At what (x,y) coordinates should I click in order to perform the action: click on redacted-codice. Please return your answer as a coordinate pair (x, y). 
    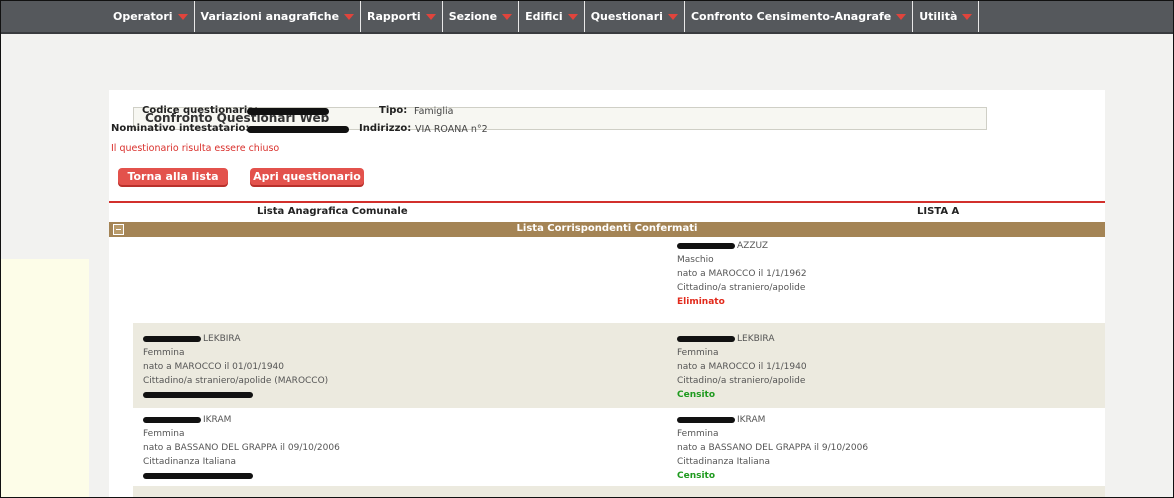
    Looking at the image, I should click on (288, 111).